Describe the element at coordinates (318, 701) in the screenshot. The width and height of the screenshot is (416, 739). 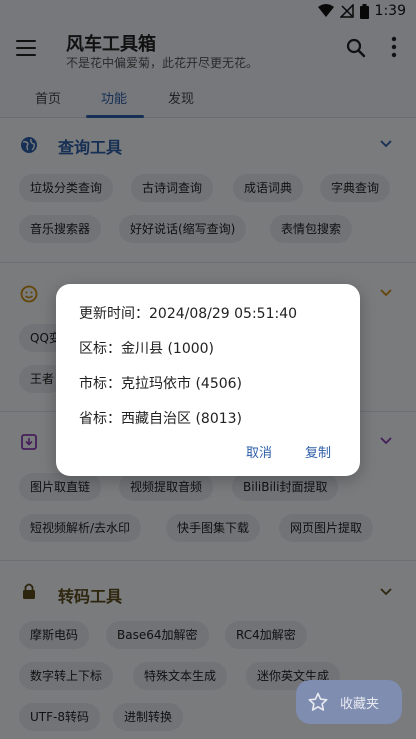
I see `star-icon` at that location.